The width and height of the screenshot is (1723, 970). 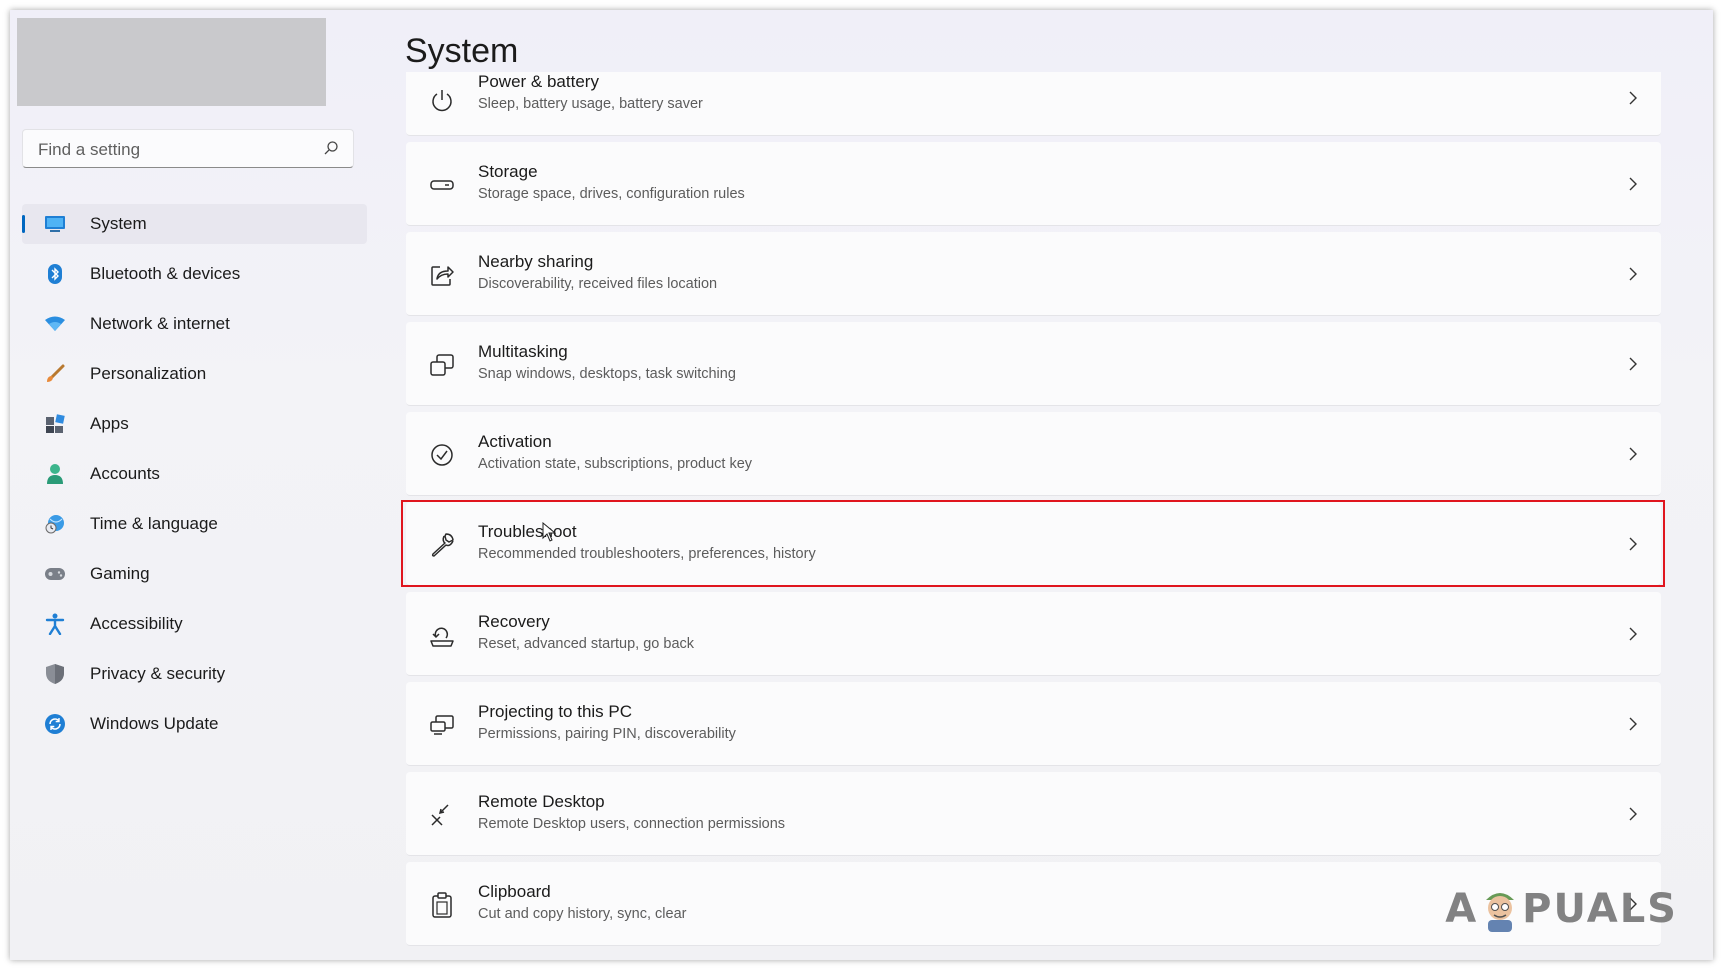 What do you see at coordinates (508, 171) in the screenshot?
I see `card-title: Storage` at bounding box center [508, 171].